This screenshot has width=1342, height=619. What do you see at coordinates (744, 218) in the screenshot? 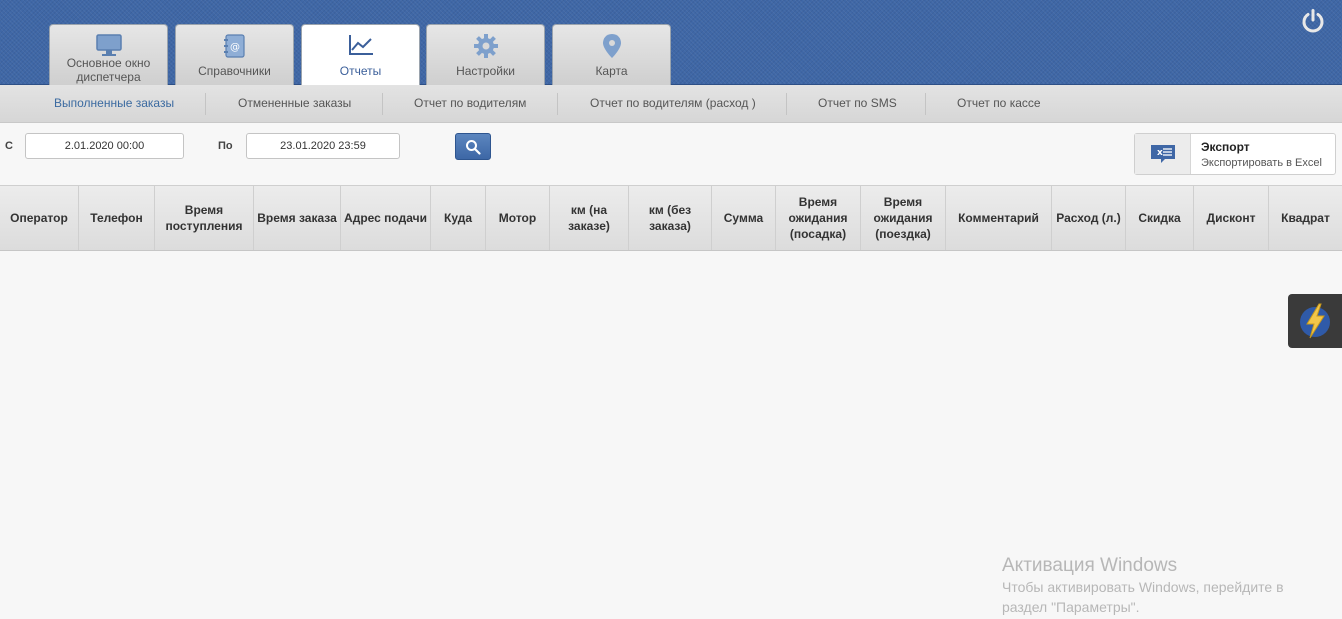
I see `column-header-sum: Сумма` at bounding box center [744, 218].